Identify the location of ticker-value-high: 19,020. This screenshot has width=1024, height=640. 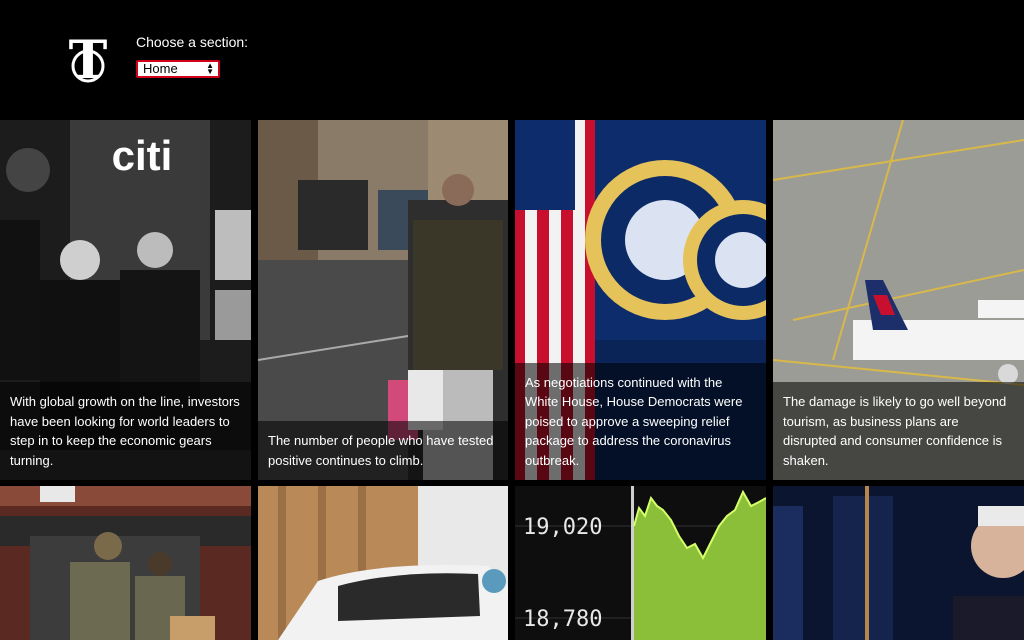
(562, 527).